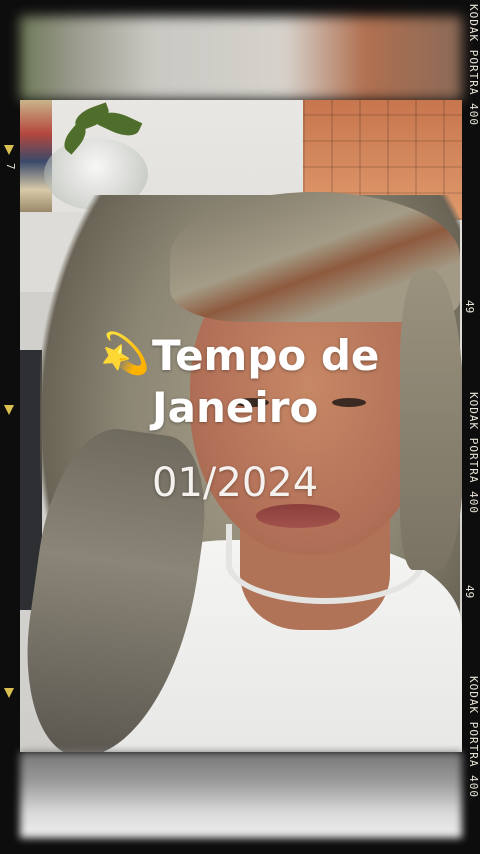 The image size is (480, 854). I want to click on caption-date: 01/2024, so click(235, 483).